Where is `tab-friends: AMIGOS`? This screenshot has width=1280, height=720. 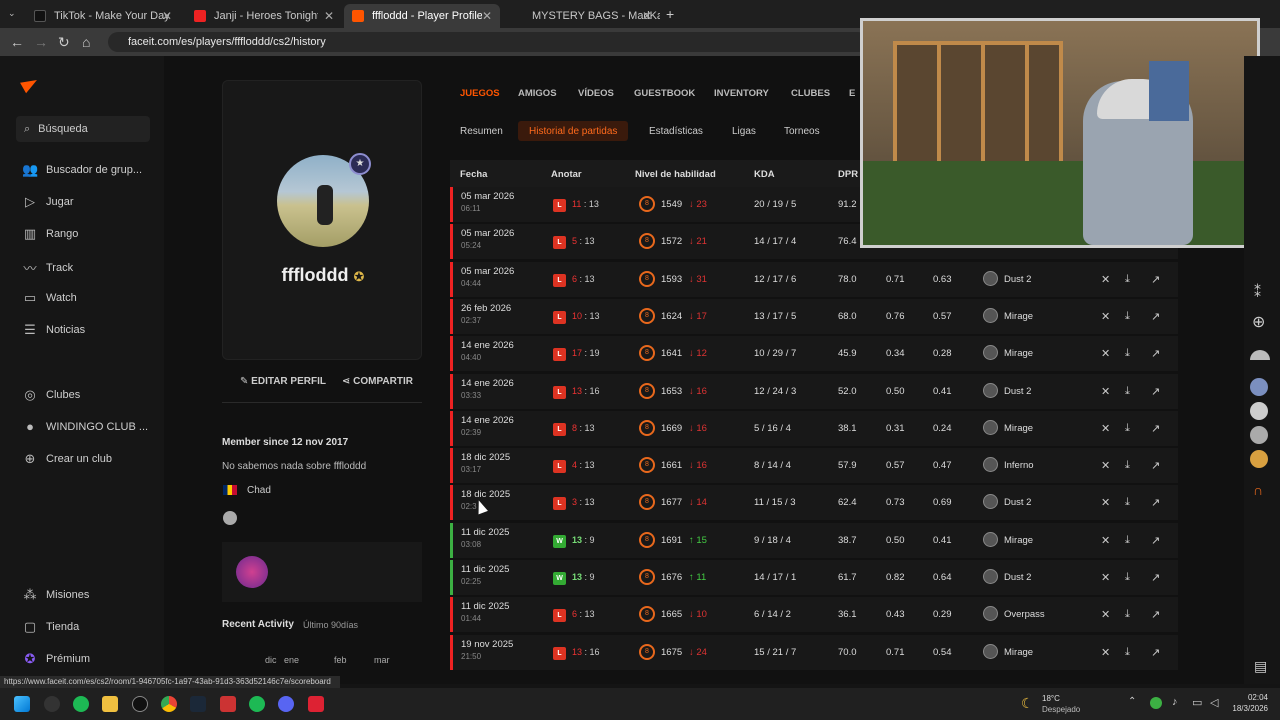 tab-friends: AMIGOS is located at coordinates (537, 93).